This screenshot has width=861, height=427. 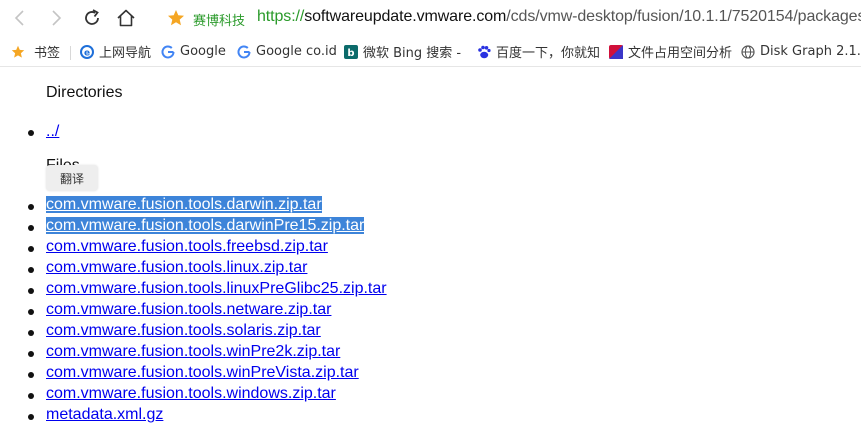 I want to click on bookmark-label: 上网导航, so click(x=125, y=53).